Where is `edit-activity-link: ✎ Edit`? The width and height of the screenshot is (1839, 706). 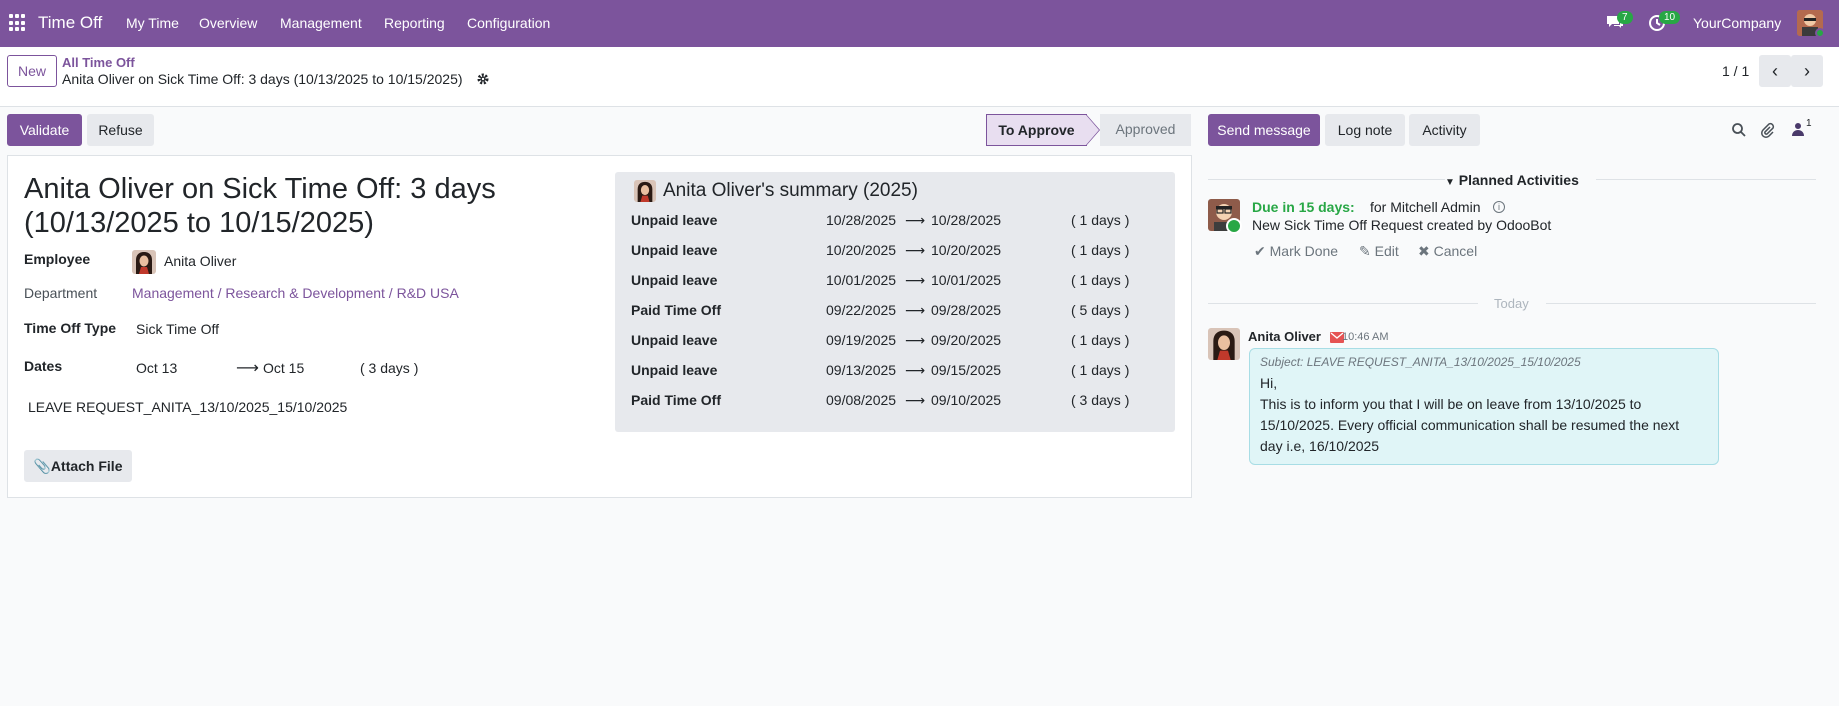
edit-activity-link: ✎ Edit is located at coordinates (1379, 251).